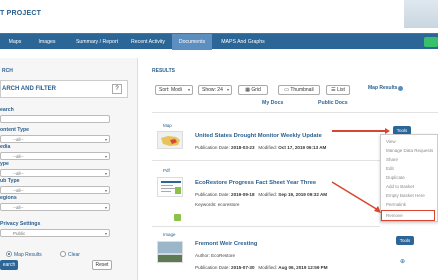  What do you see at coordinates (7, 71) in the screenshot?
I see `search-section-heading: RCH` at bounding box center [7, 71].